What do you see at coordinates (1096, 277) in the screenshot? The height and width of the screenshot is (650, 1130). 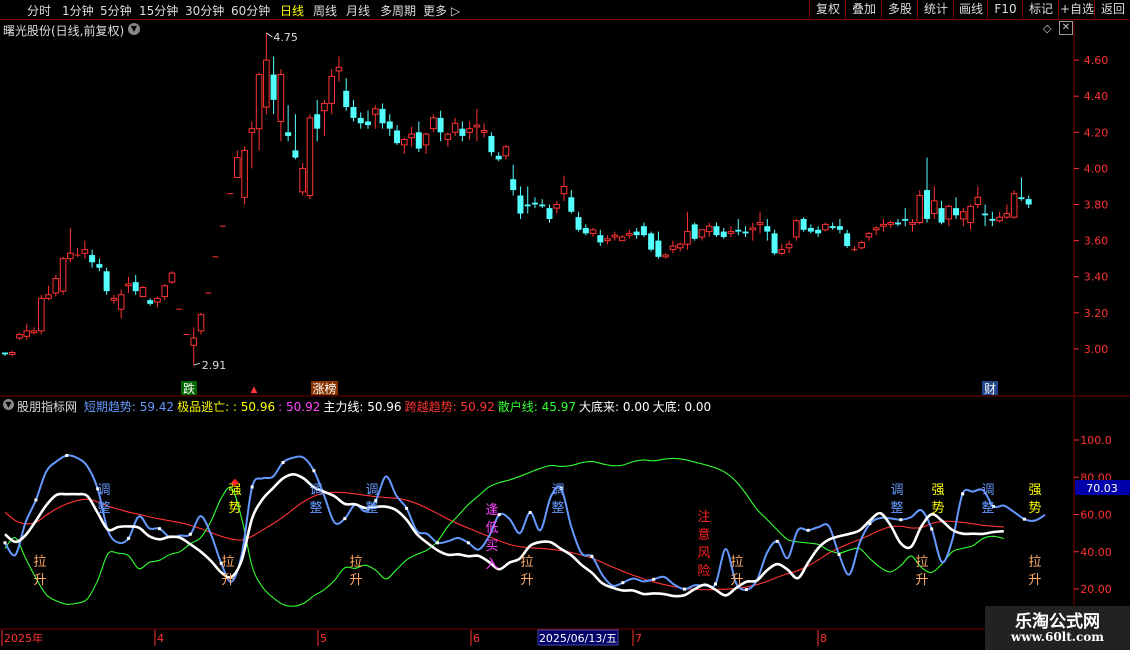 I see `price-label: 3.40` at bounding box center [1096, 277].